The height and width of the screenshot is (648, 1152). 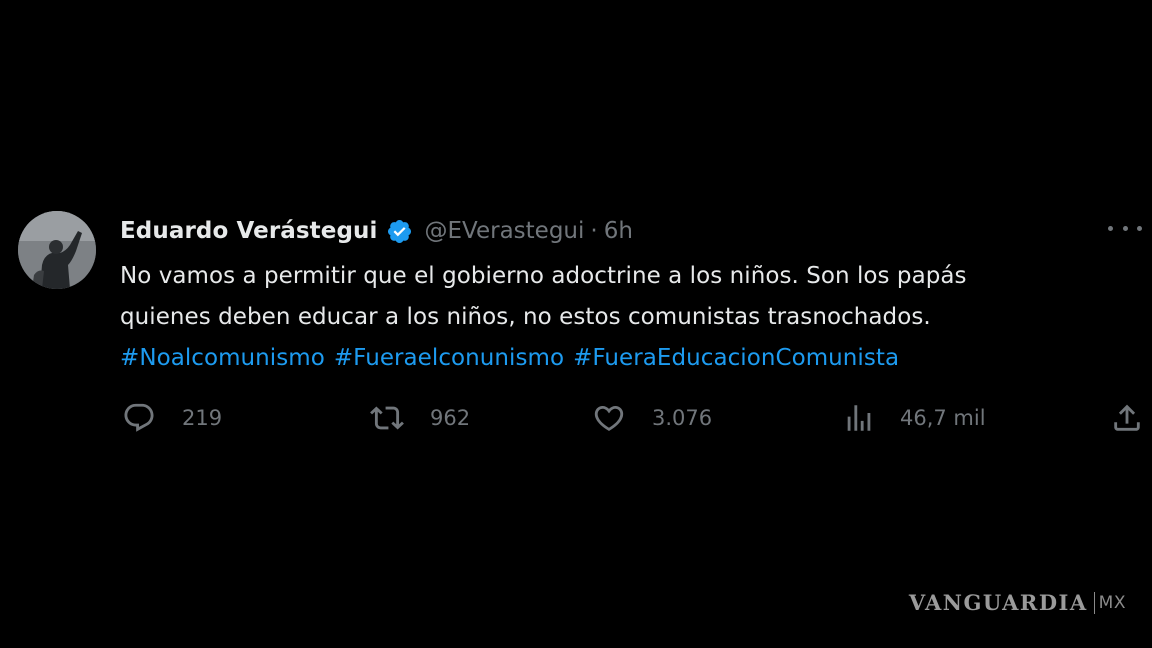 What do you see at coordinates (943, 418) in the screenshot?
I see `views-count: 46,7 mil` at bounding box center [943, 418].